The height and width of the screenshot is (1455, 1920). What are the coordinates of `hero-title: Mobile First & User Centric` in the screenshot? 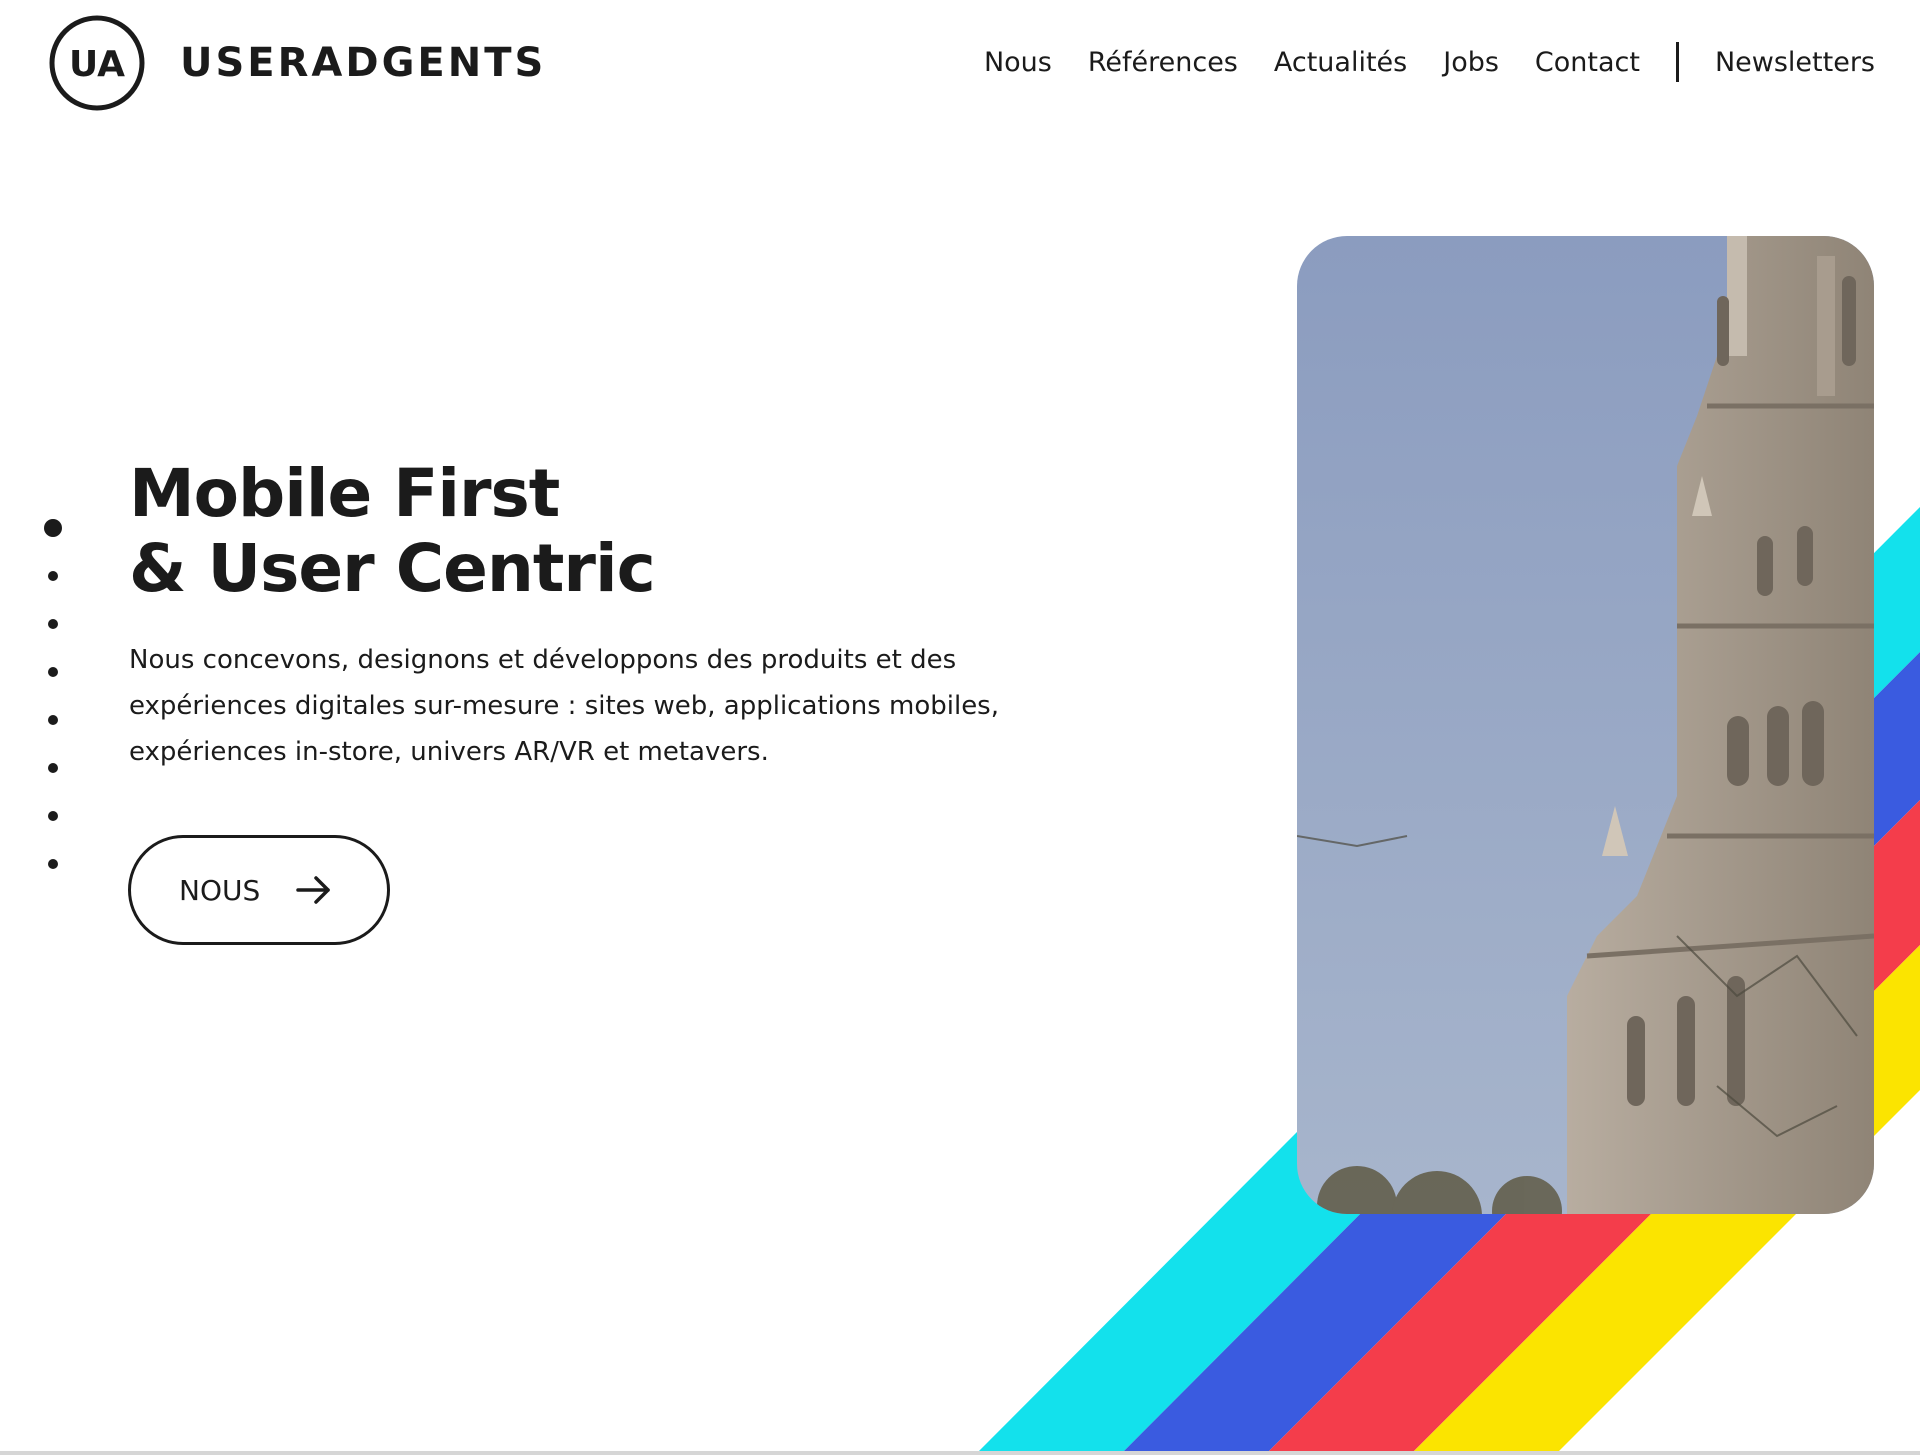 It's located at (392, 531).